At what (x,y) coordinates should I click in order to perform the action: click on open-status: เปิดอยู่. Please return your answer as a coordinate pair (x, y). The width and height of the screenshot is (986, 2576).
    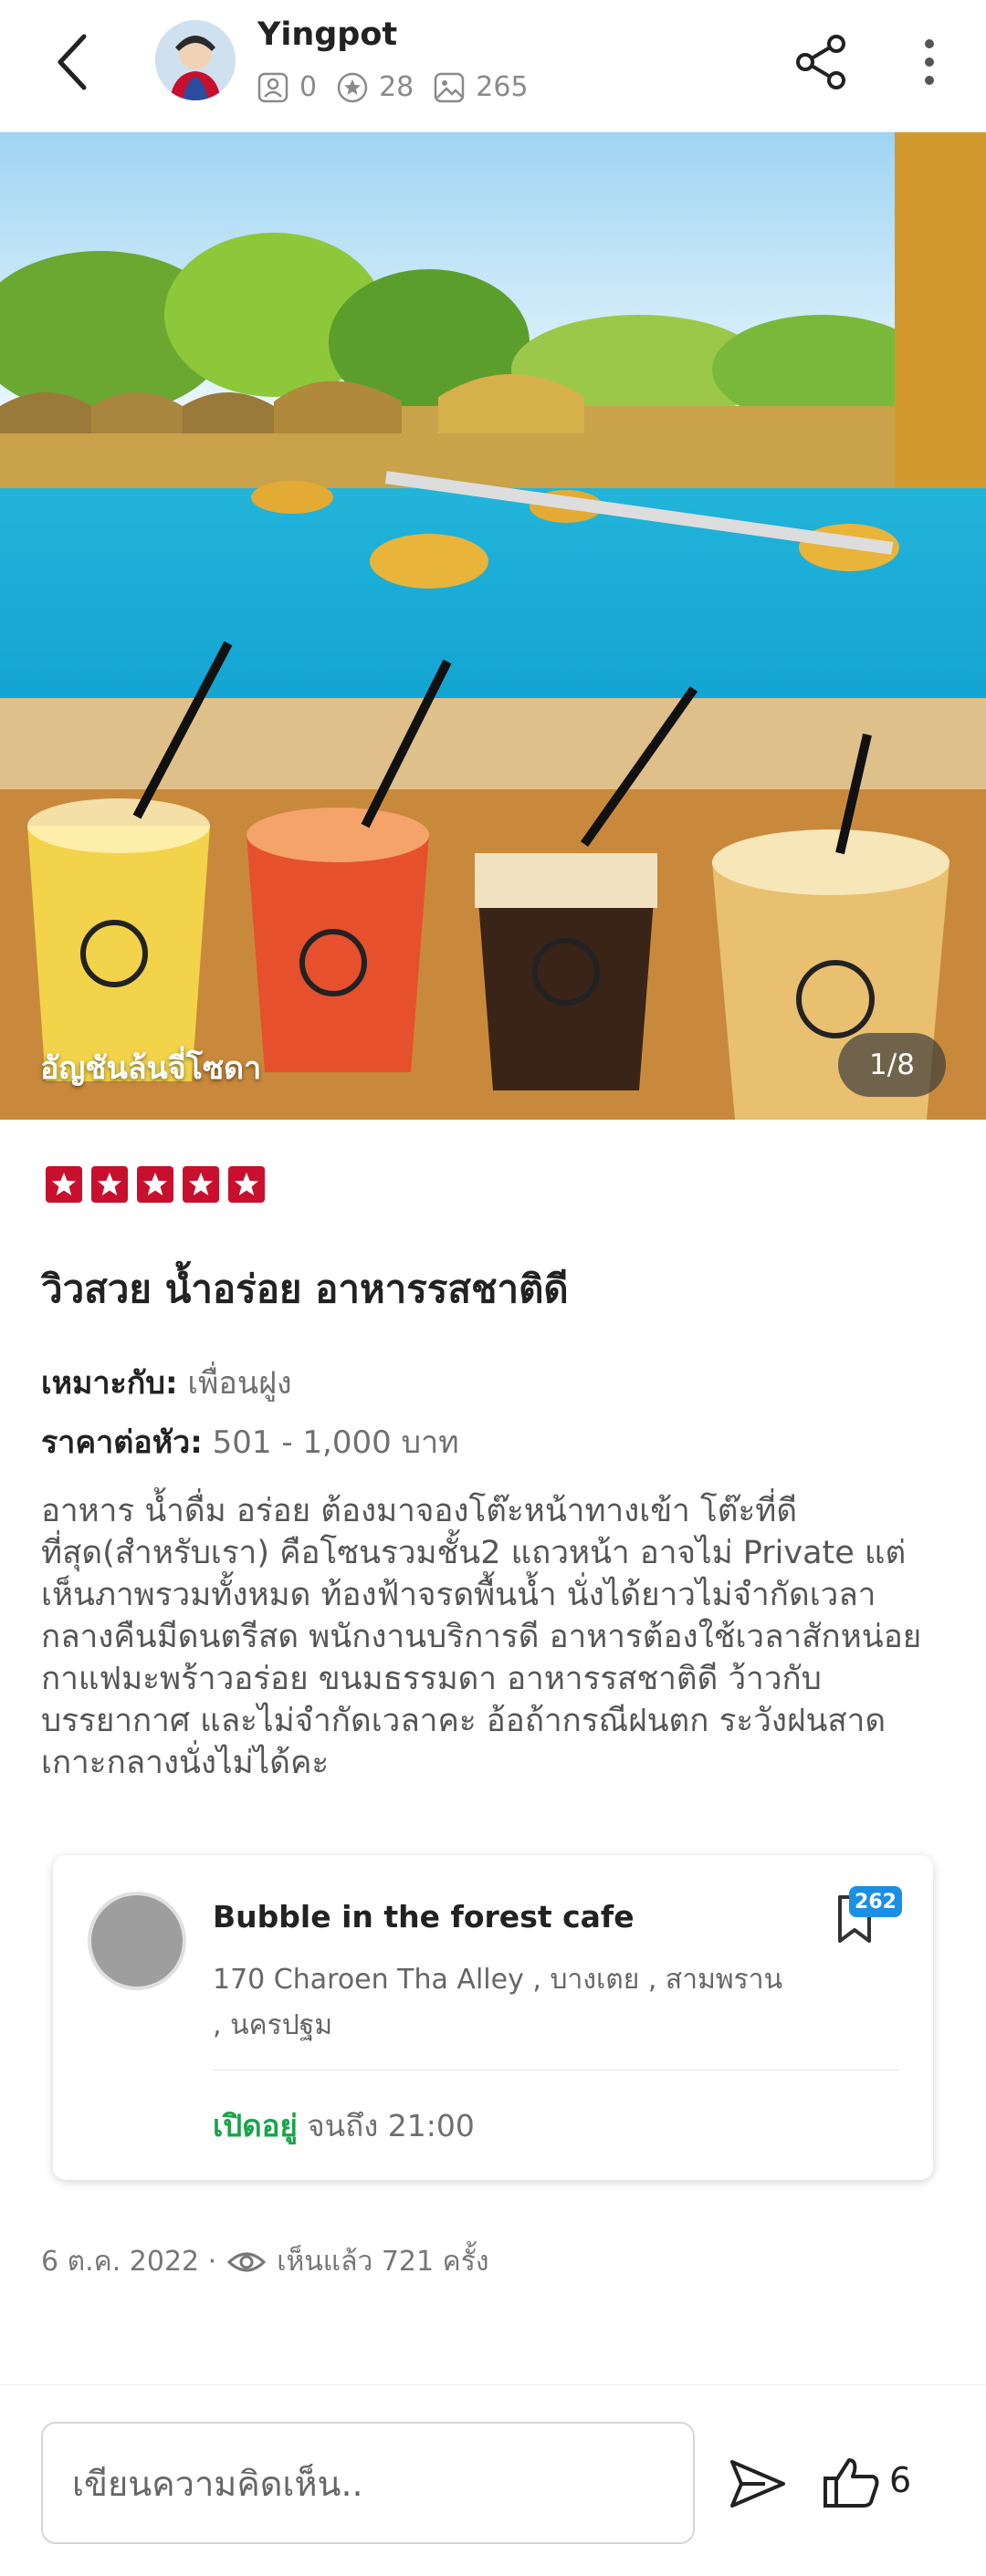
    Looking at the image, I should click on (255, 2125).